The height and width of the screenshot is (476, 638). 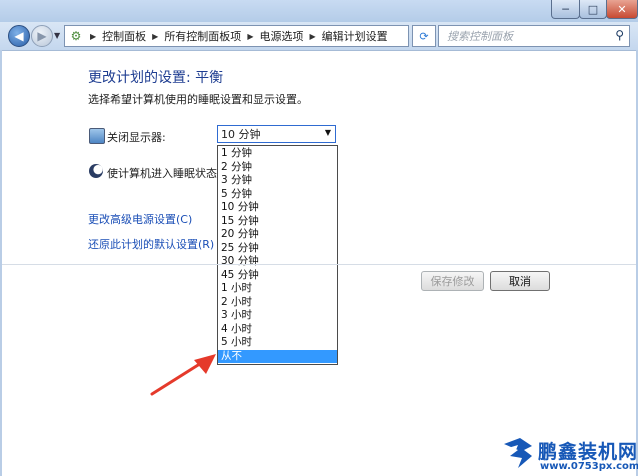 I want to click on dropdown-option: 10 分钟, so click(x=277, y=208).